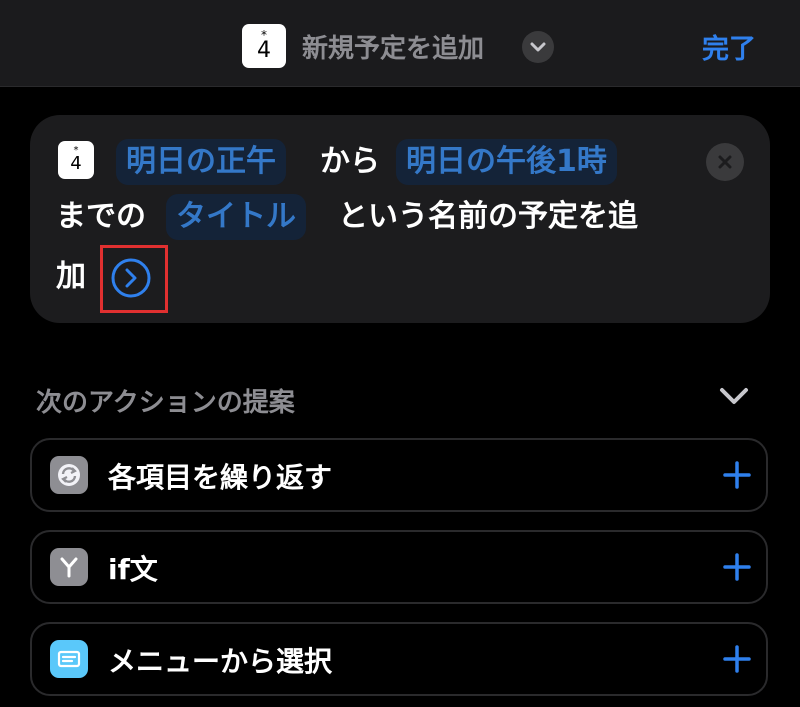 The width and height of the screenshot is (800, 707). I want to click on repeat-icon, so click(69, 475).